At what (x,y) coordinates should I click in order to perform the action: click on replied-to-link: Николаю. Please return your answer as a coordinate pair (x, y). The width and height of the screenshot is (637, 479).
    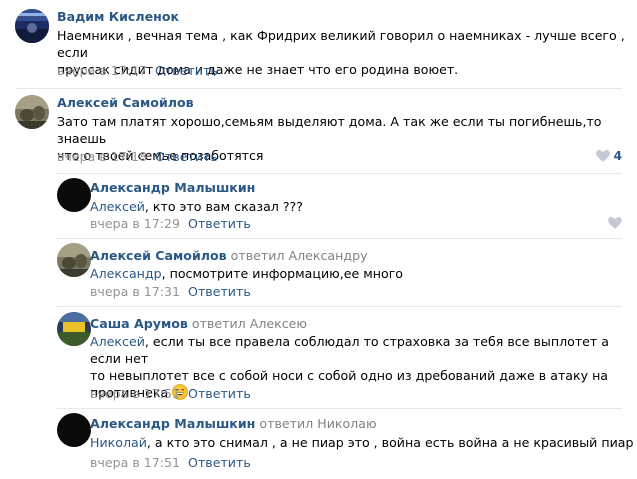
    Looking at the image, I should click on (346, 423).